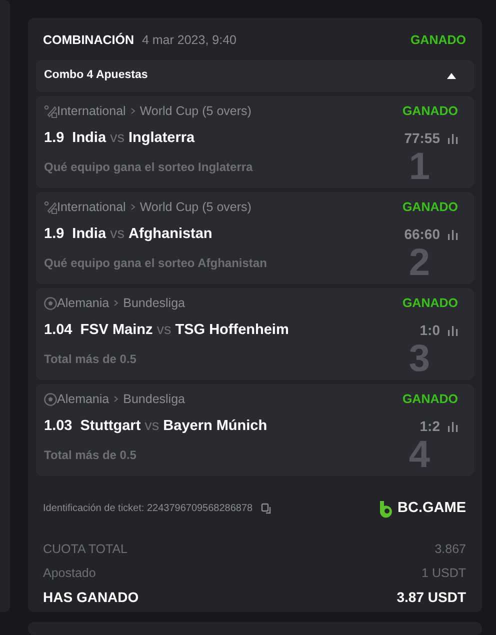  I want to click on summary-value: 3.87 USDT, so click(431, 598).